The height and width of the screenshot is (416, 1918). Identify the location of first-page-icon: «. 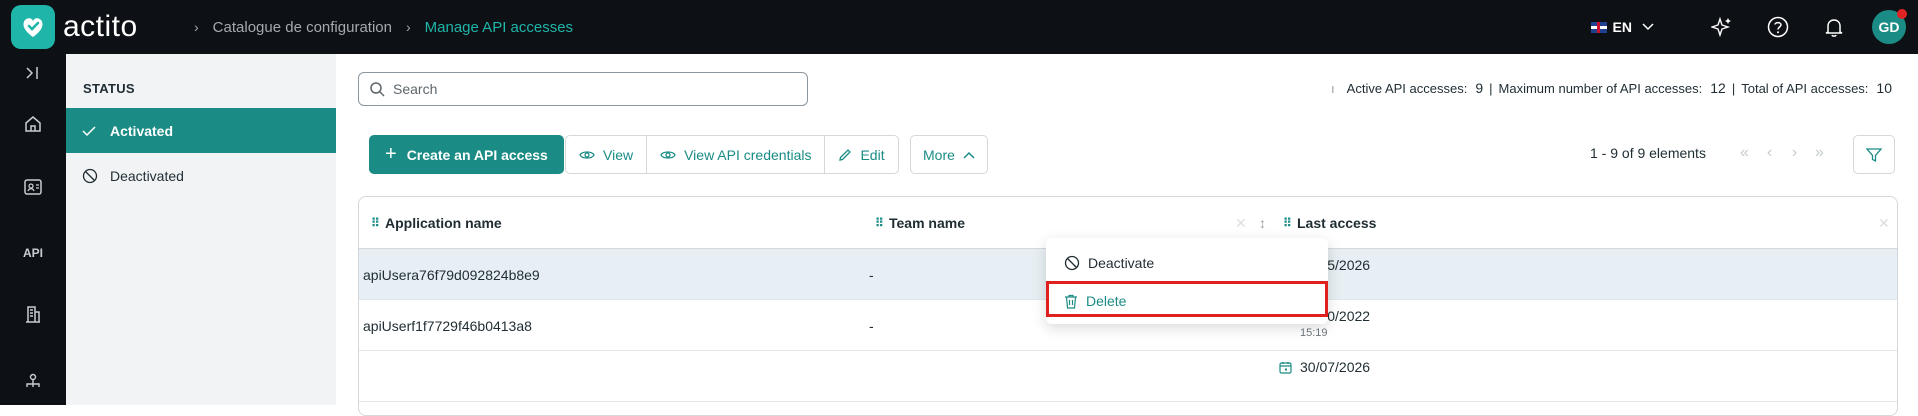
(1744, 153).